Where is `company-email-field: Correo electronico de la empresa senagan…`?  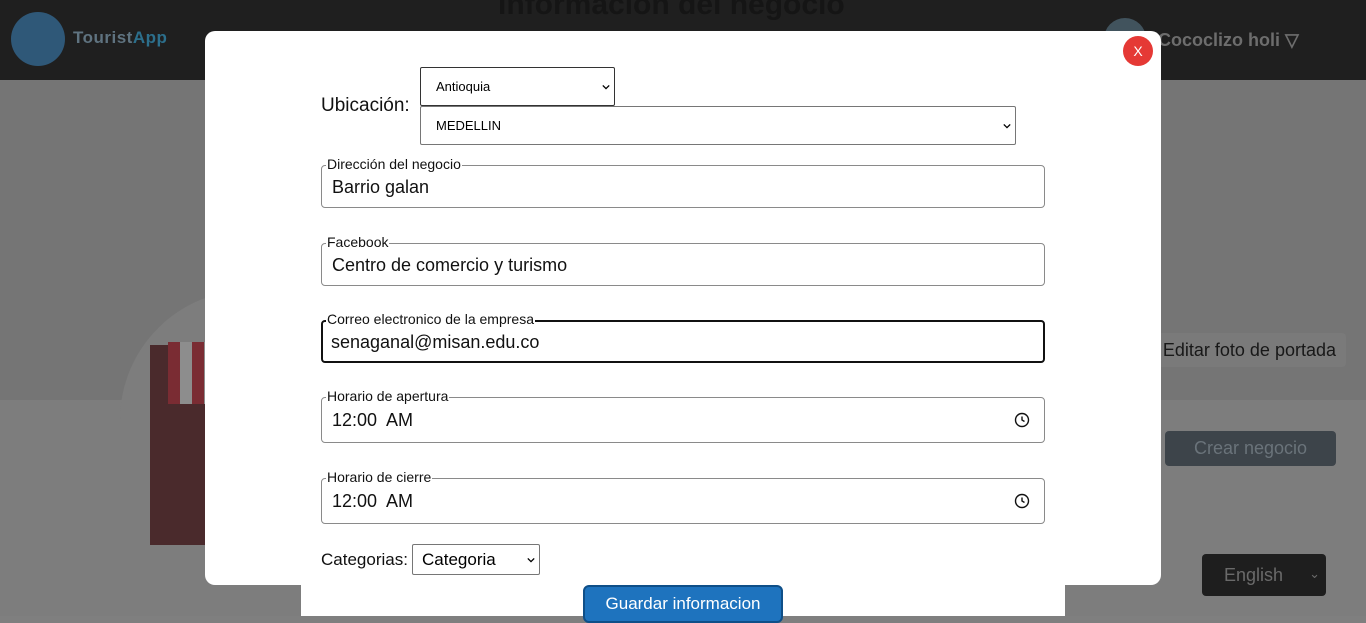 company-email-field: Correo electronico de la empresa senagan… is located at coordinates (683, 337).